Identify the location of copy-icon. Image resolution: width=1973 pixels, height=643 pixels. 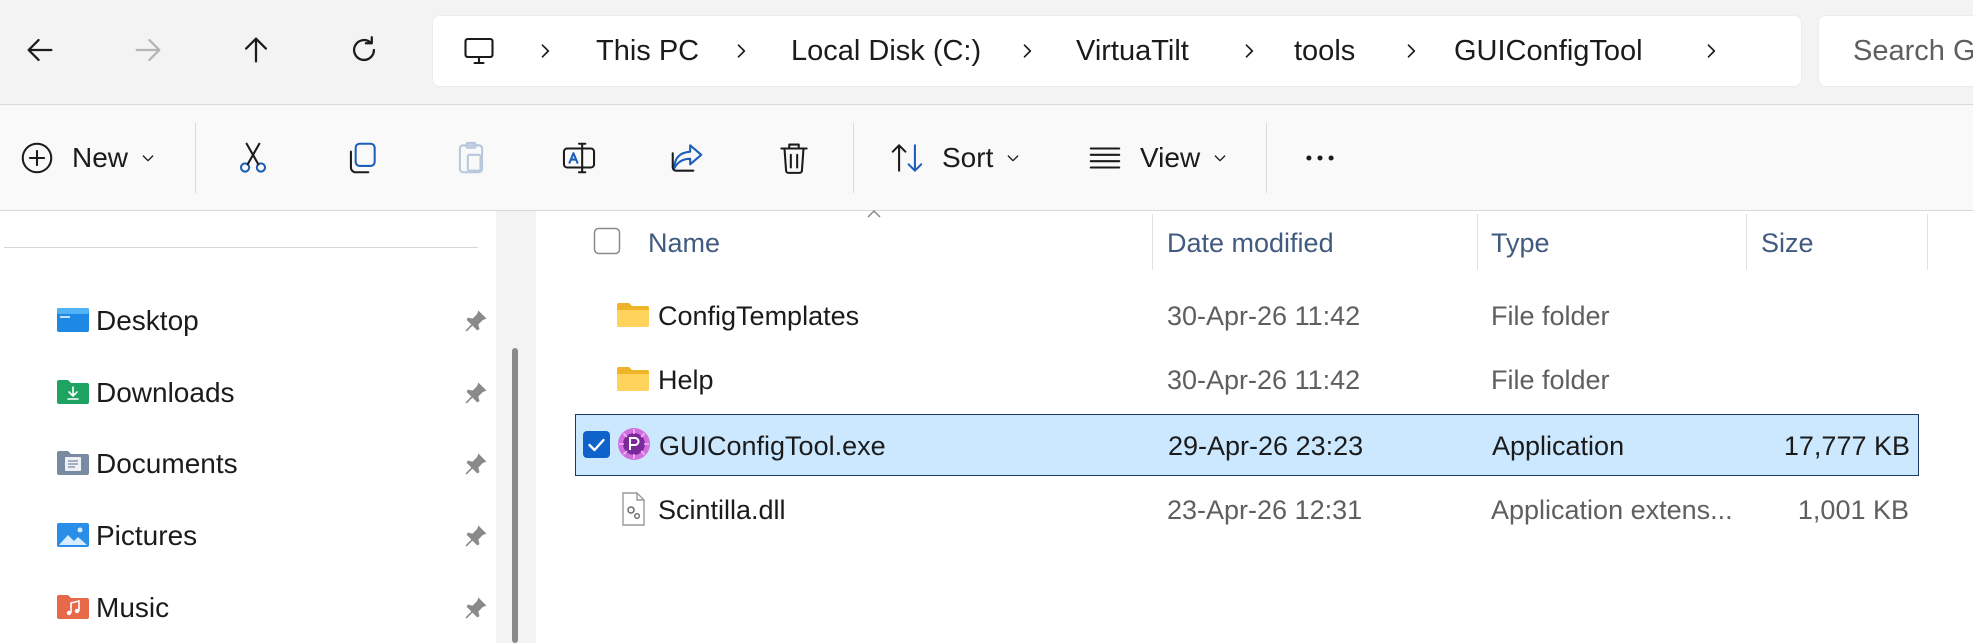
(362, 157).